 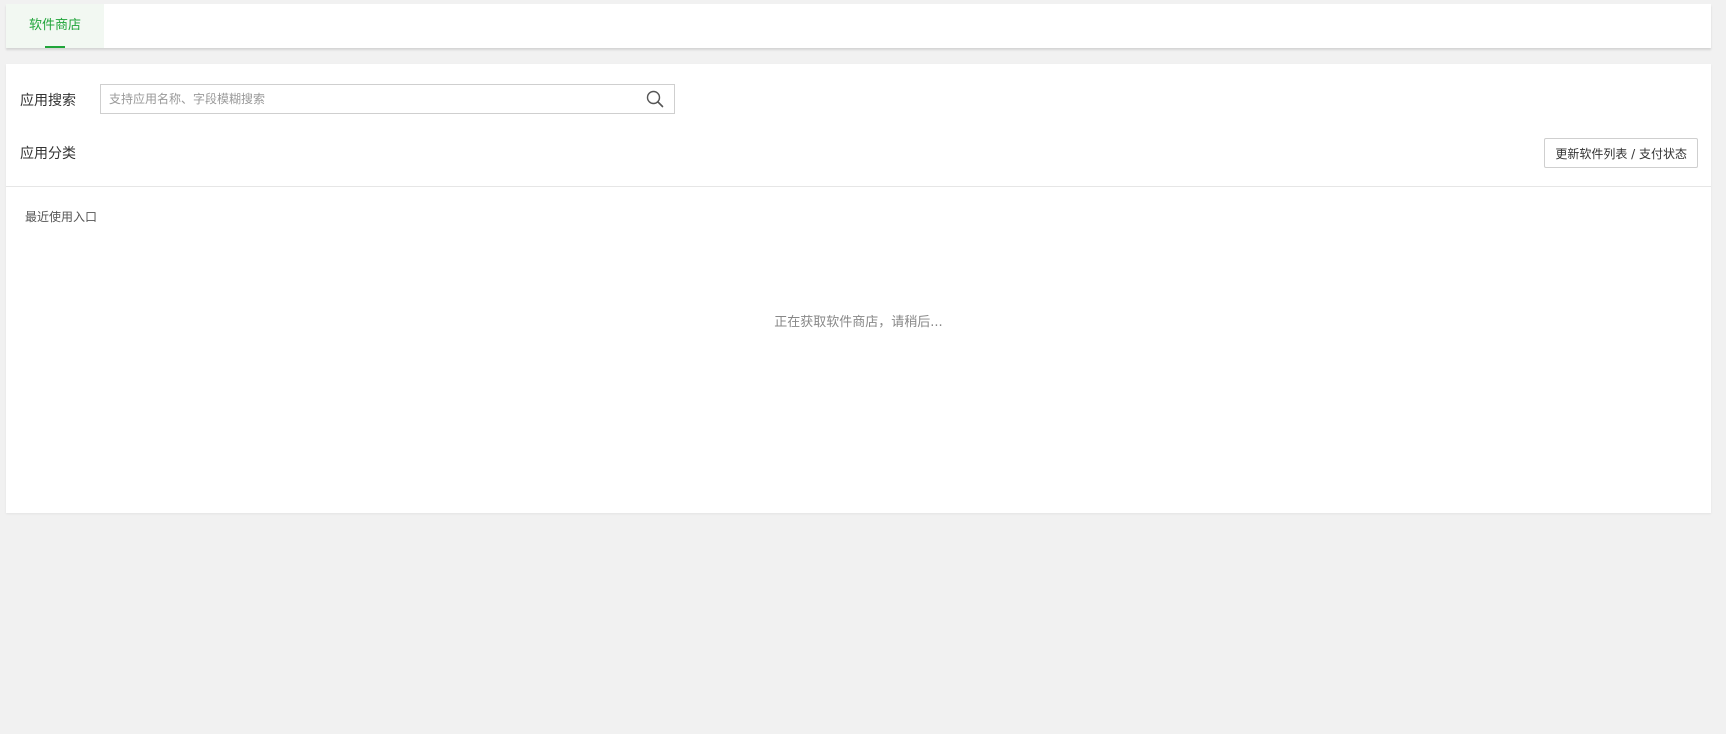 I want to click on search-box, so click(x=387, y=99).